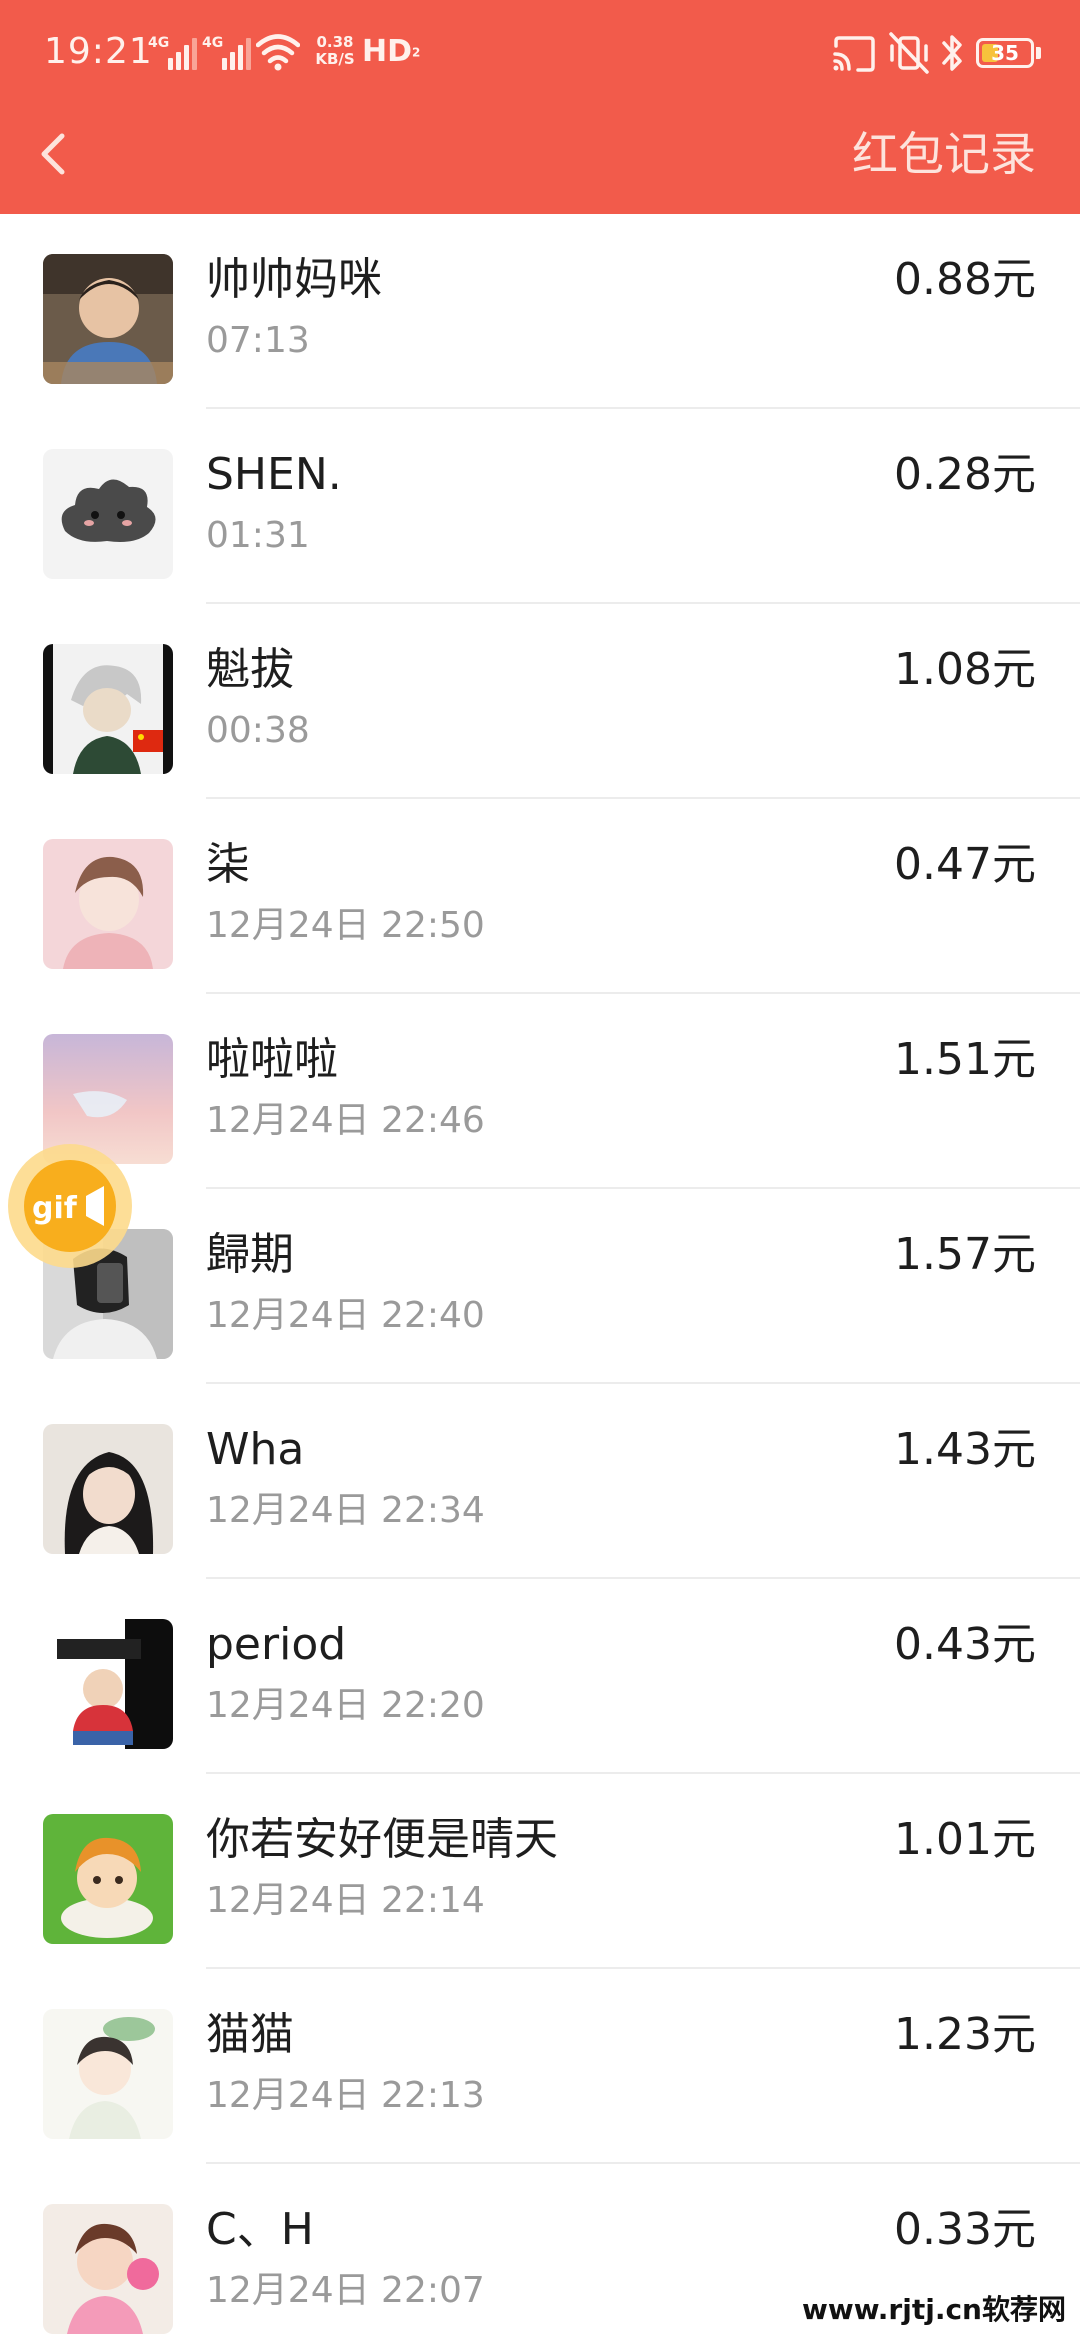 Image resolution: width=1080 pixels, height=2340 pixels. I want to click on sender-name: period, so click(276, 1644).